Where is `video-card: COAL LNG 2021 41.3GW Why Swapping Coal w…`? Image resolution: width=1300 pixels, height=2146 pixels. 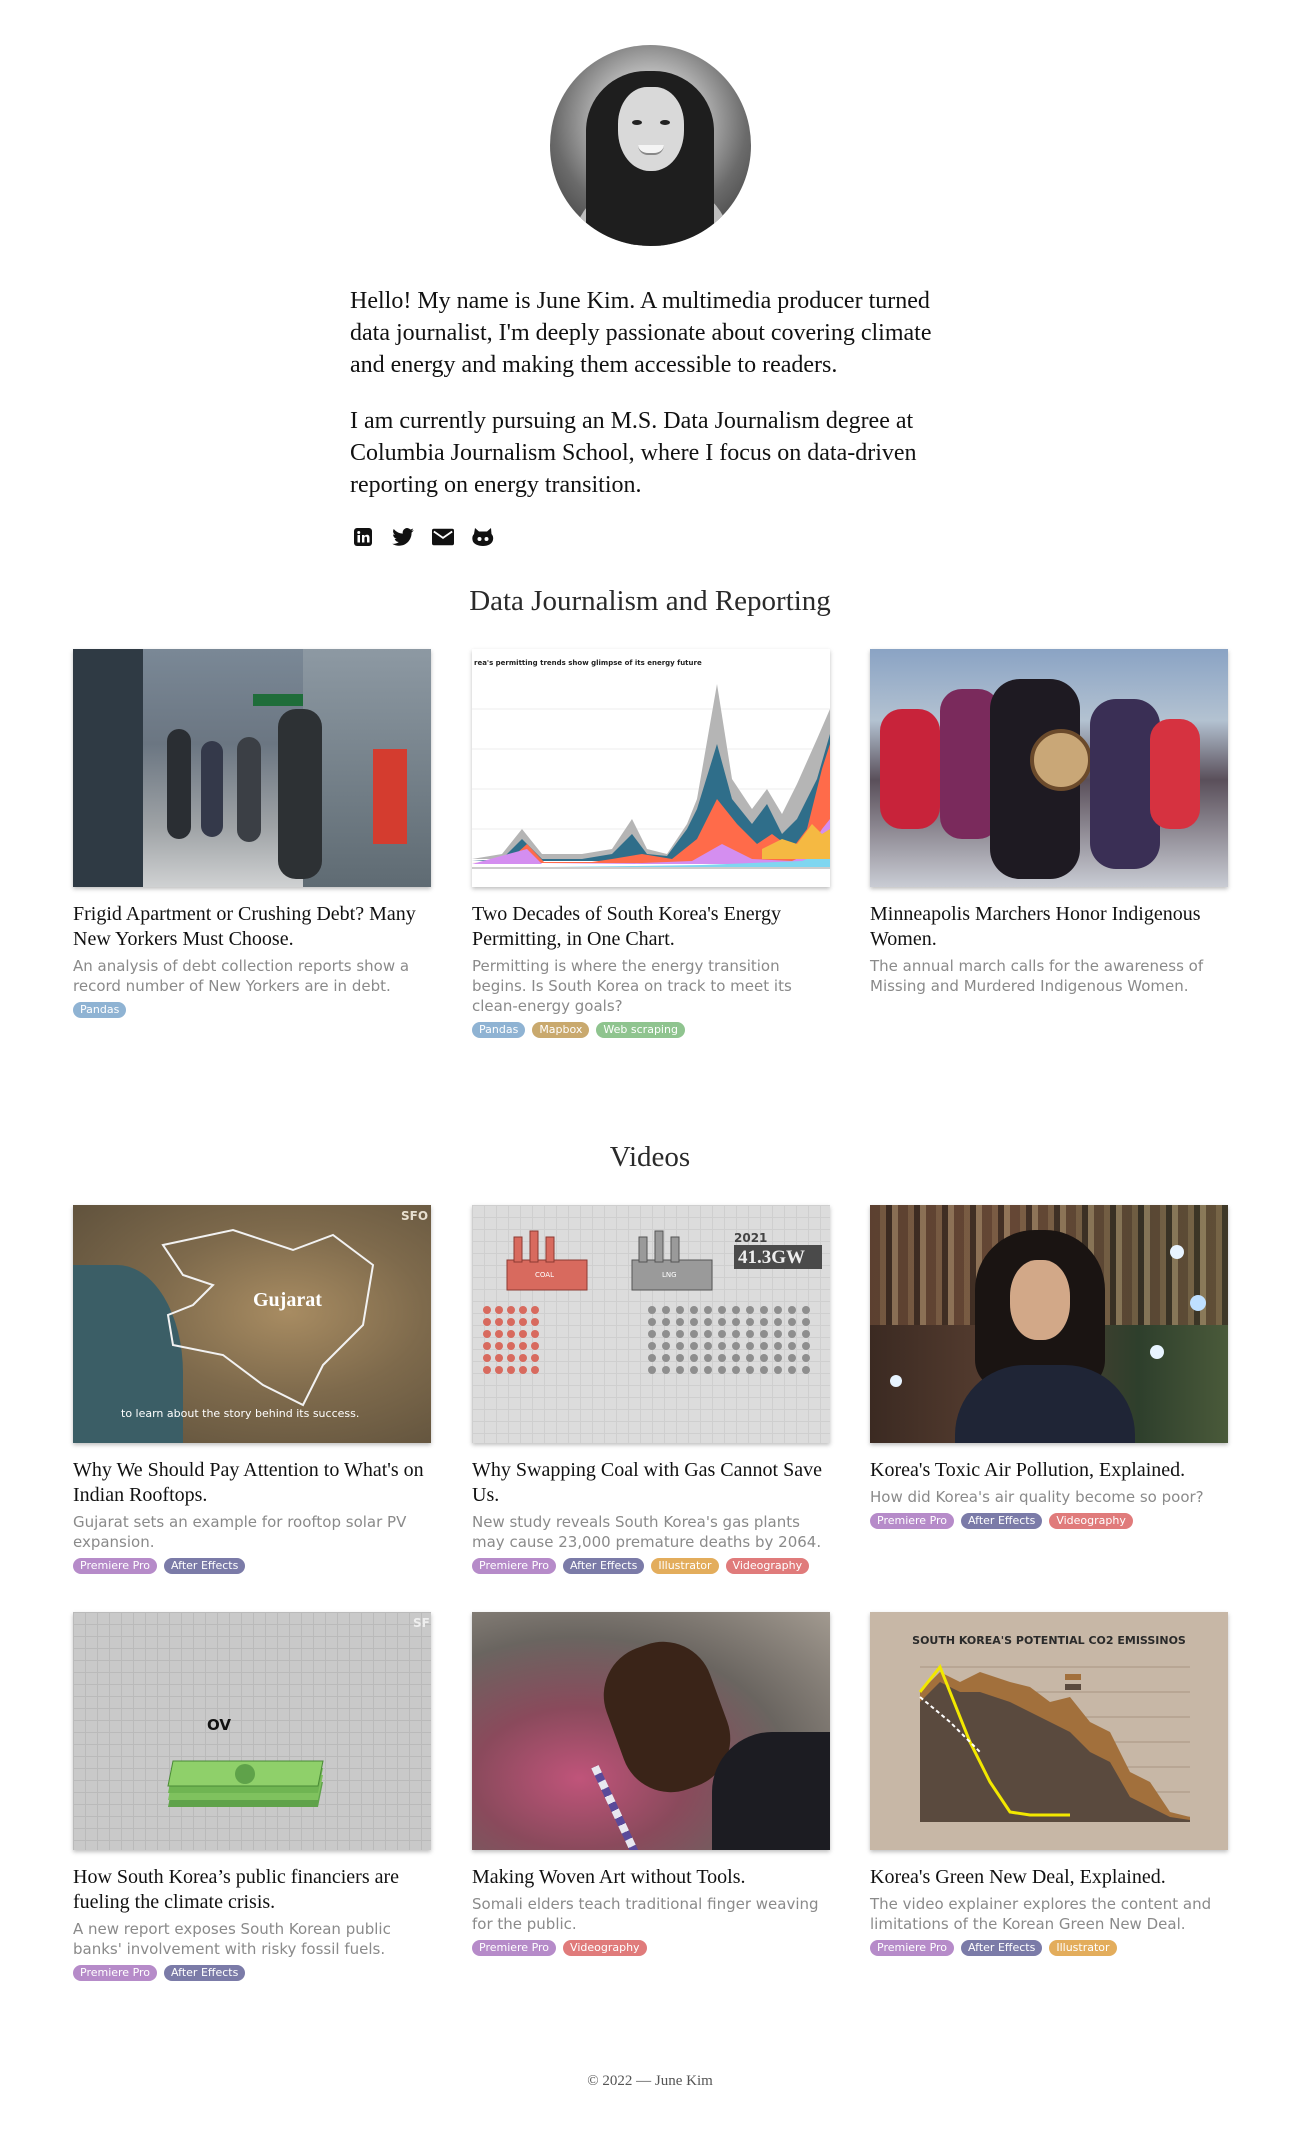 video-card: COAL LNG 2021 41.3GW Why Swapping Coal w… is located at coordinates (651, 1389).